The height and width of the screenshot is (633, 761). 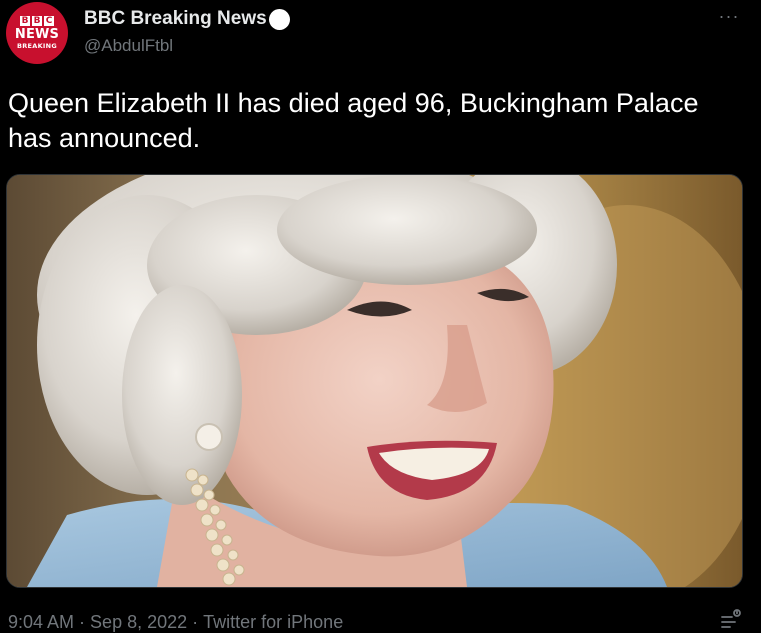 I want to click on user-handle: @AbdulFtbl, so click(x=128, y=46).